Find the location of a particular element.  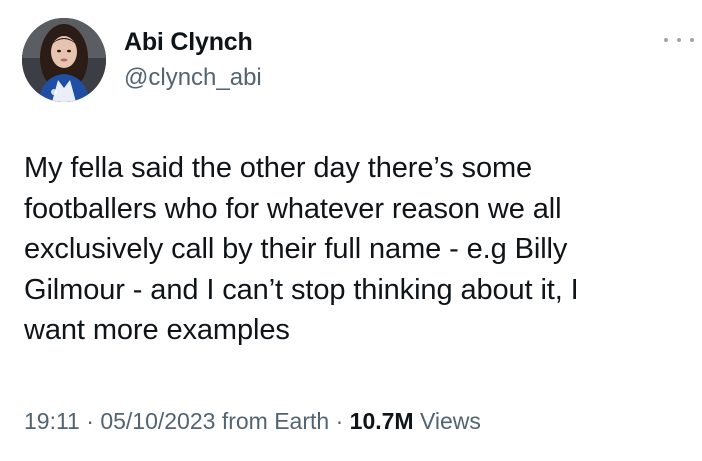

views-label: Views is located at coordinates (447, 421).